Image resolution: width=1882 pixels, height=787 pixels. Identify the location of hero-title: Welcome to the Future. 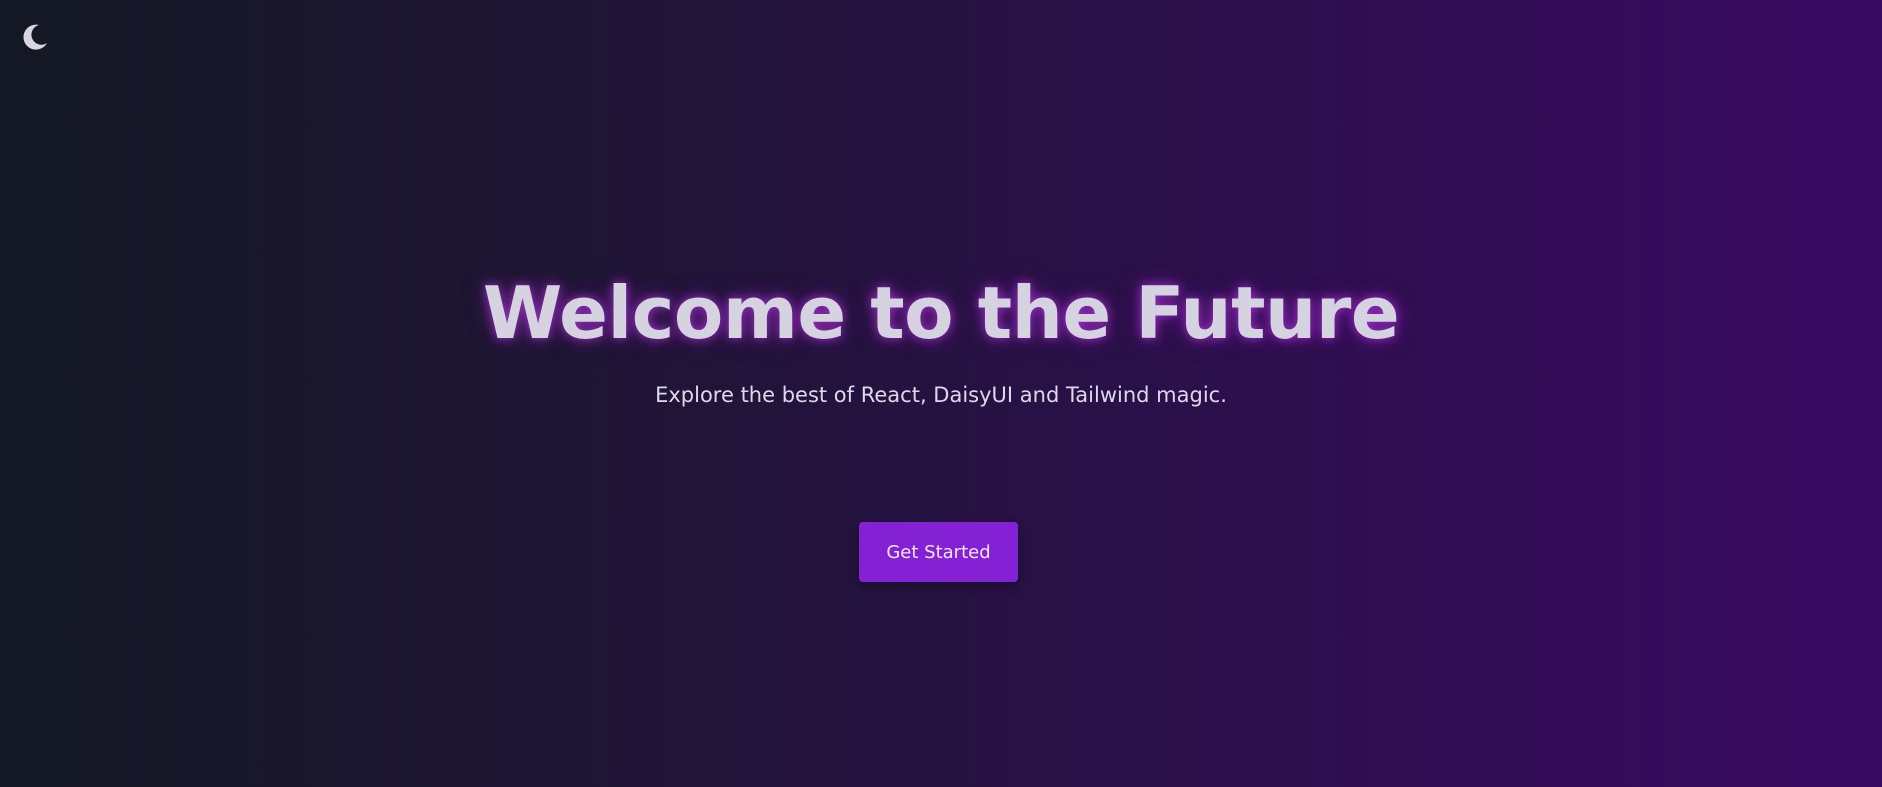
(941, 313).